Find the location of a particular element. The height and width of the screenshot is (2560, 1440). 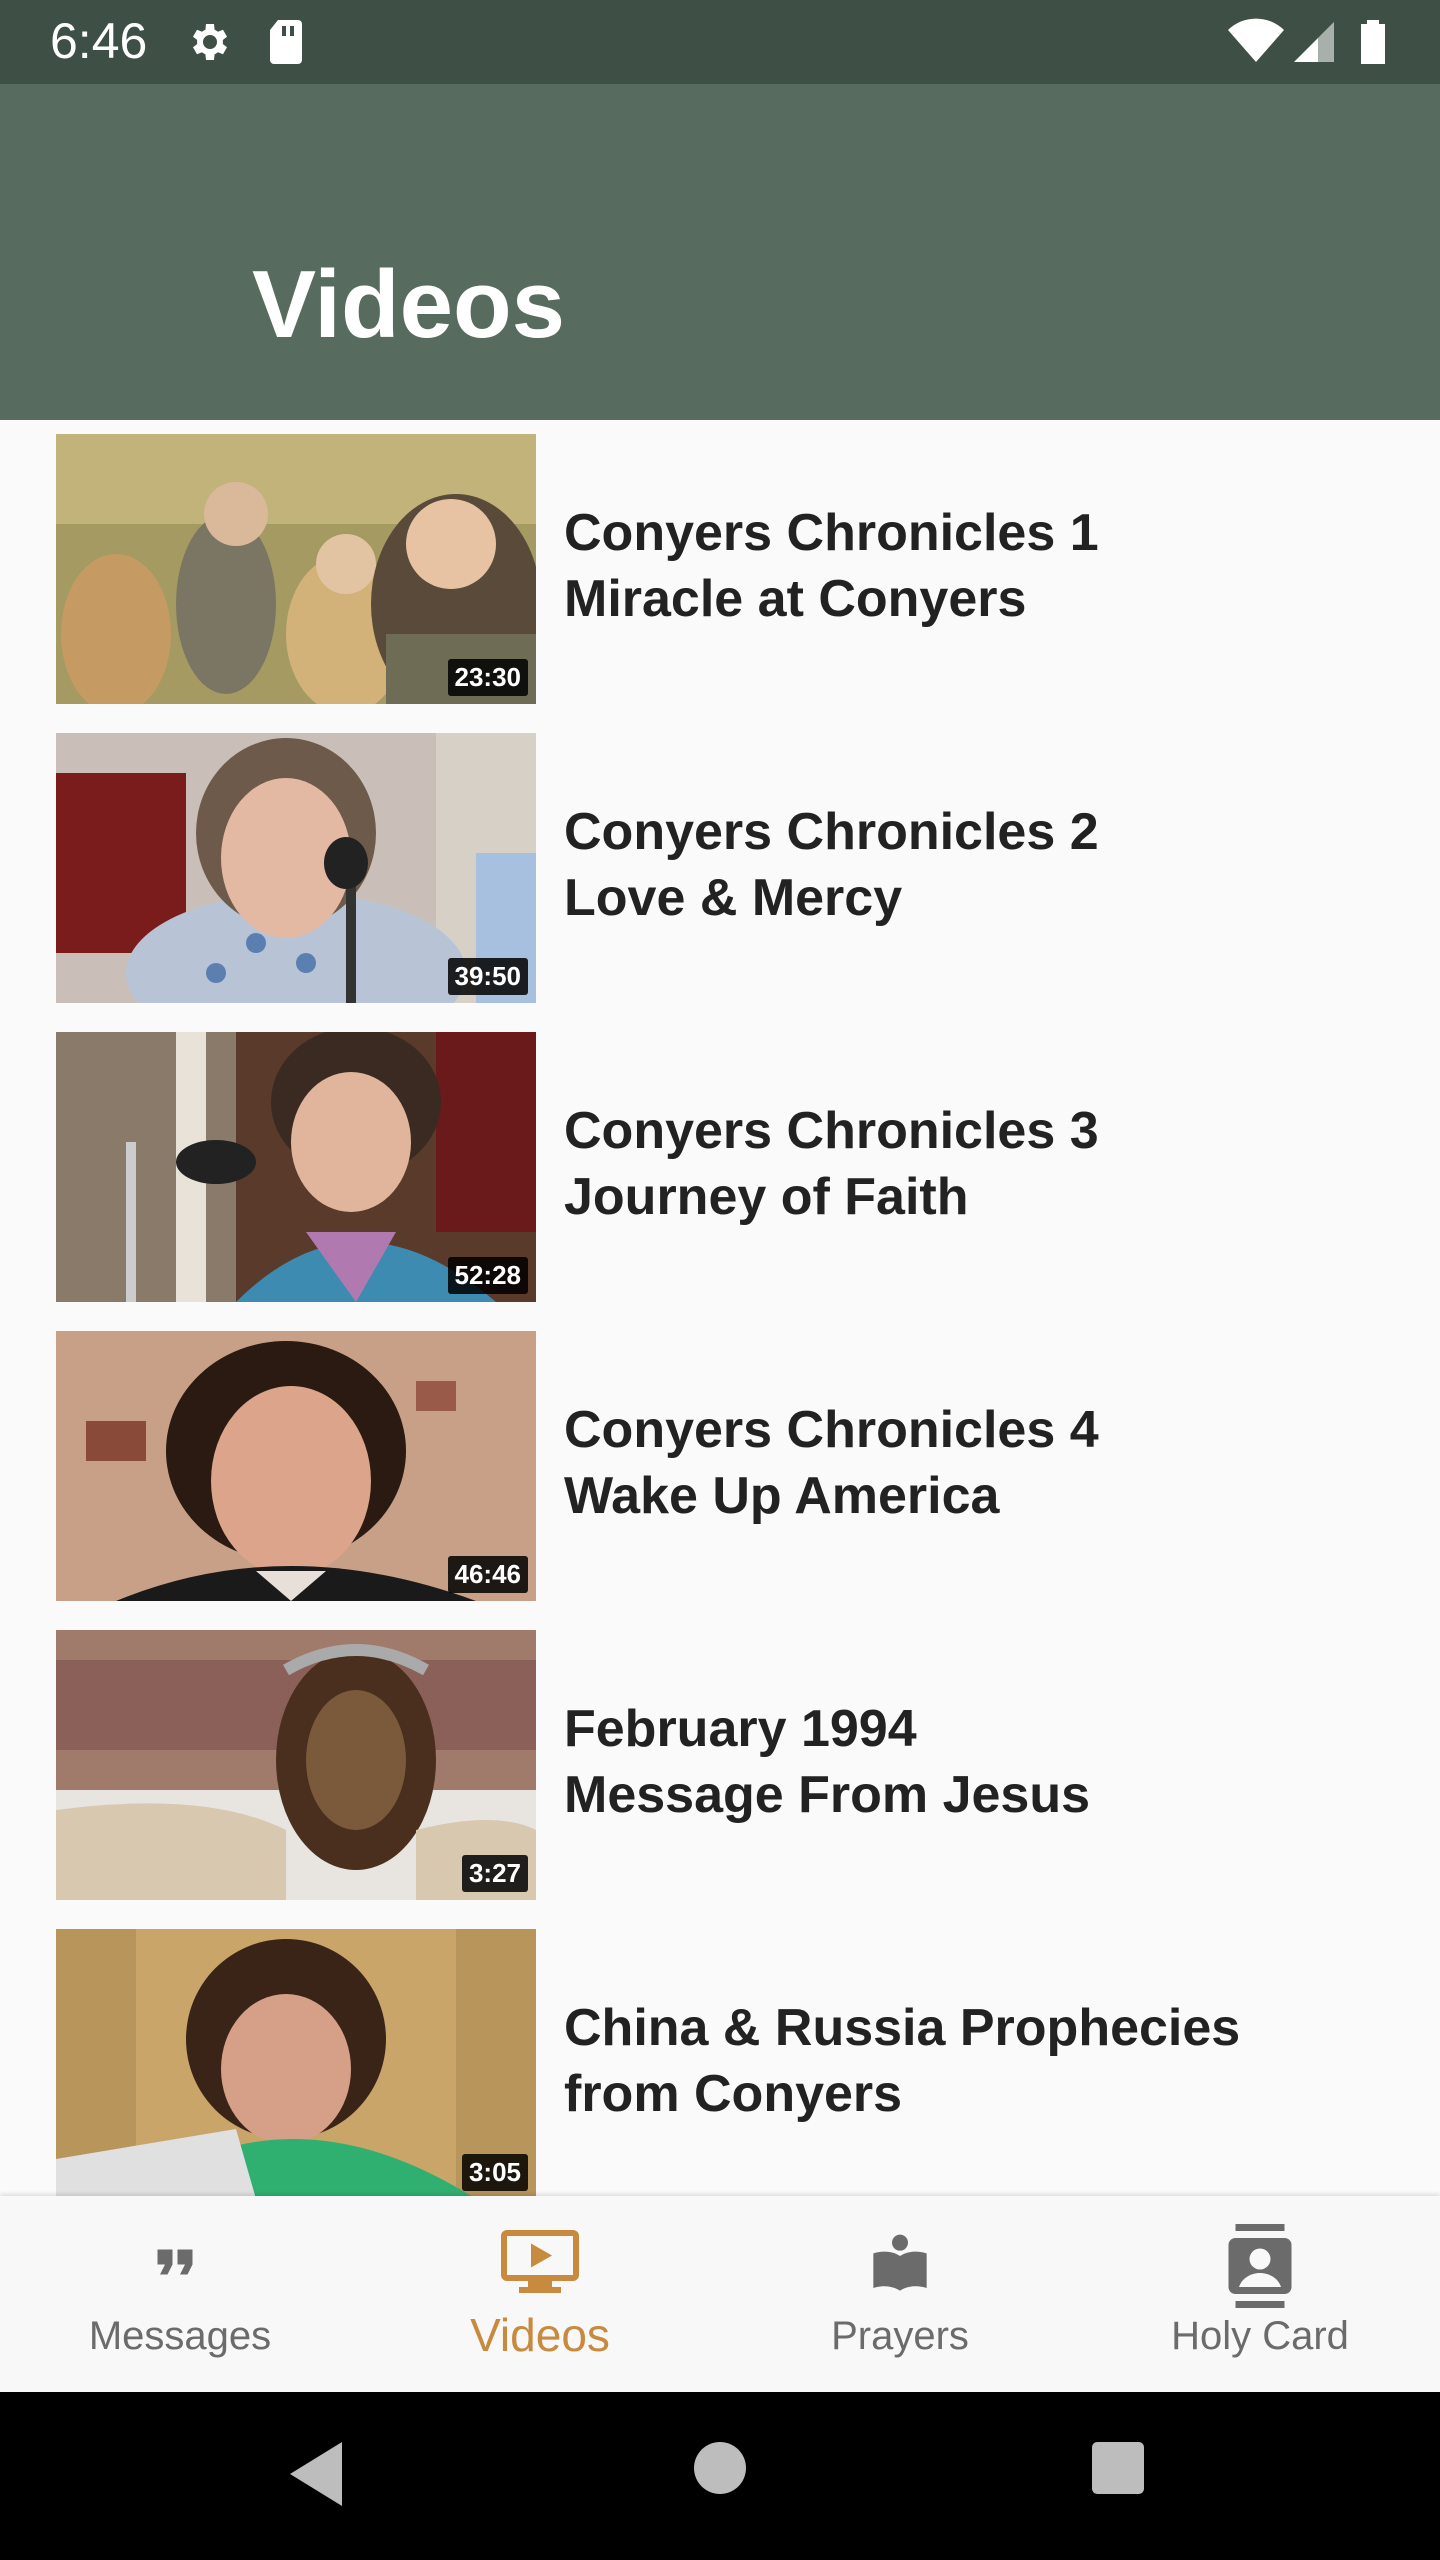

video-list-item: 3:27 February 1994 Message From Jesus is located at coordinates (720, 1765).